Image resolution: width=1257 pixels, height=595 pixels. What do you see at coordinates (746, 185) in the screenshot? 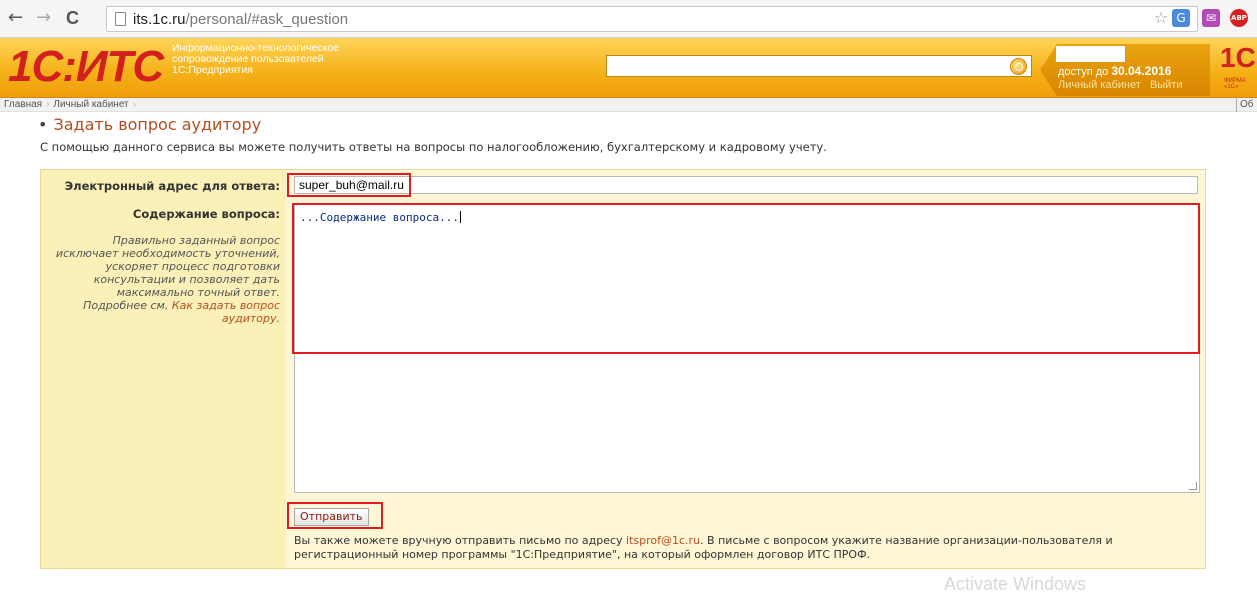
I see `email-field: super_buh@mail.ru` at bounding box center [746, 185].